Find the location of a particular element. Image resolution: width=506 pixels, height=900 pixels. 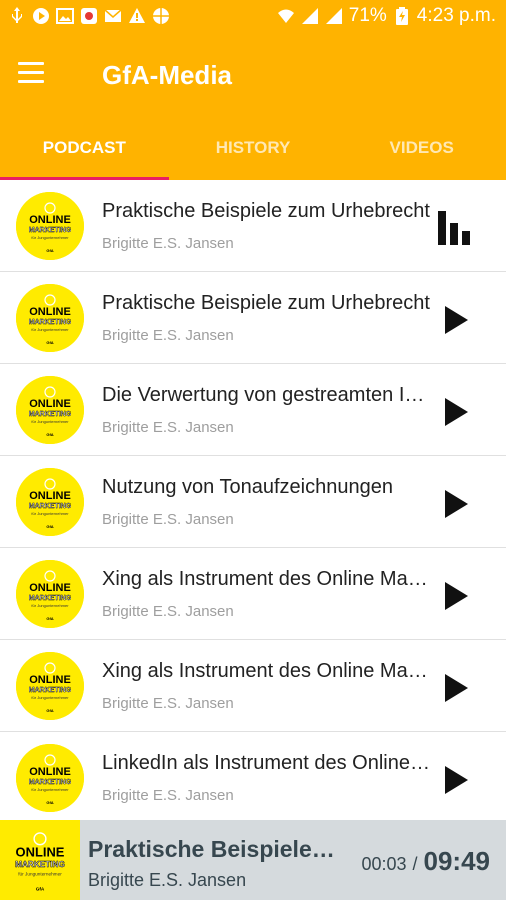

app-title: GfA-Media is located at coordinates (167, 75).